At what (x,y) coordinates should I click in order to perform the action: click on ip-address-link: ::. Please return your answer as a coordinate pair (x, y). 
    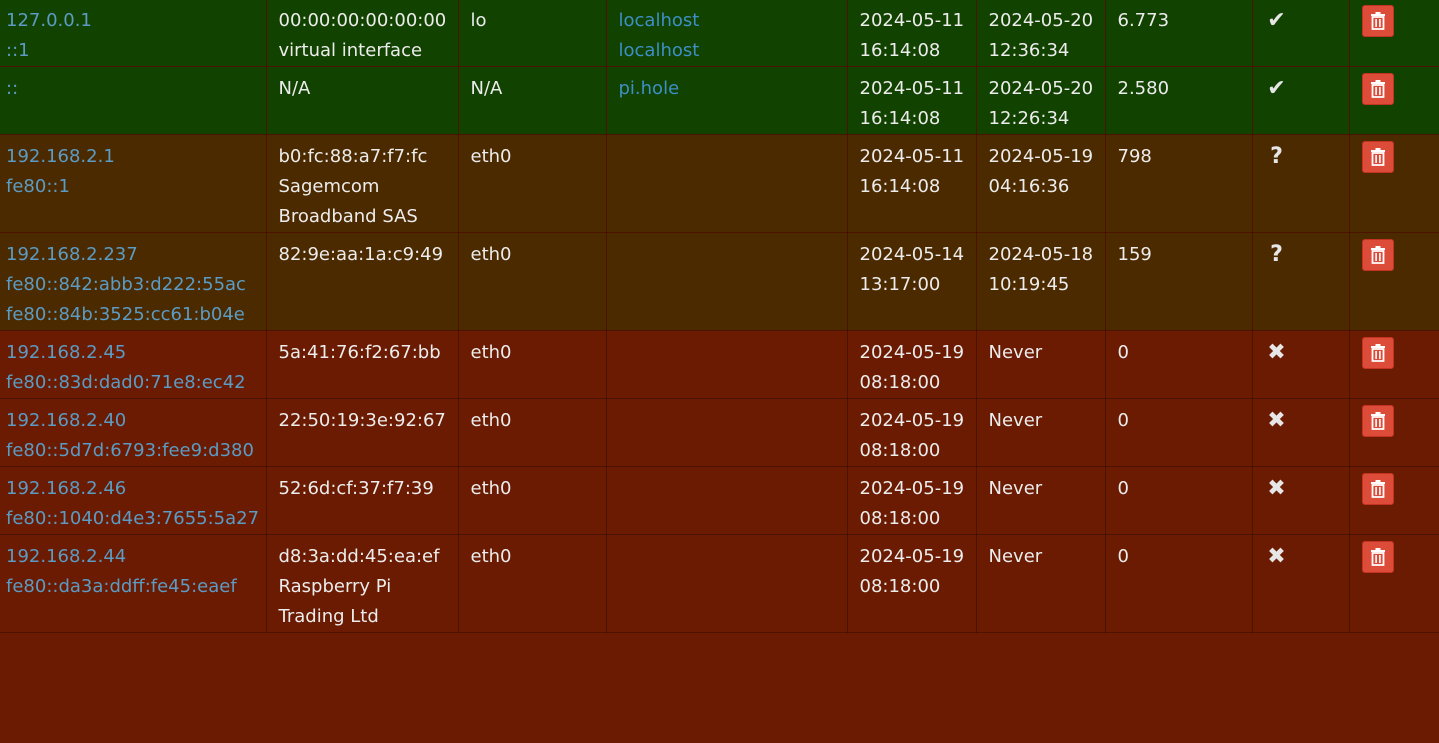
    Looking at the image, I should click on (130, 89).